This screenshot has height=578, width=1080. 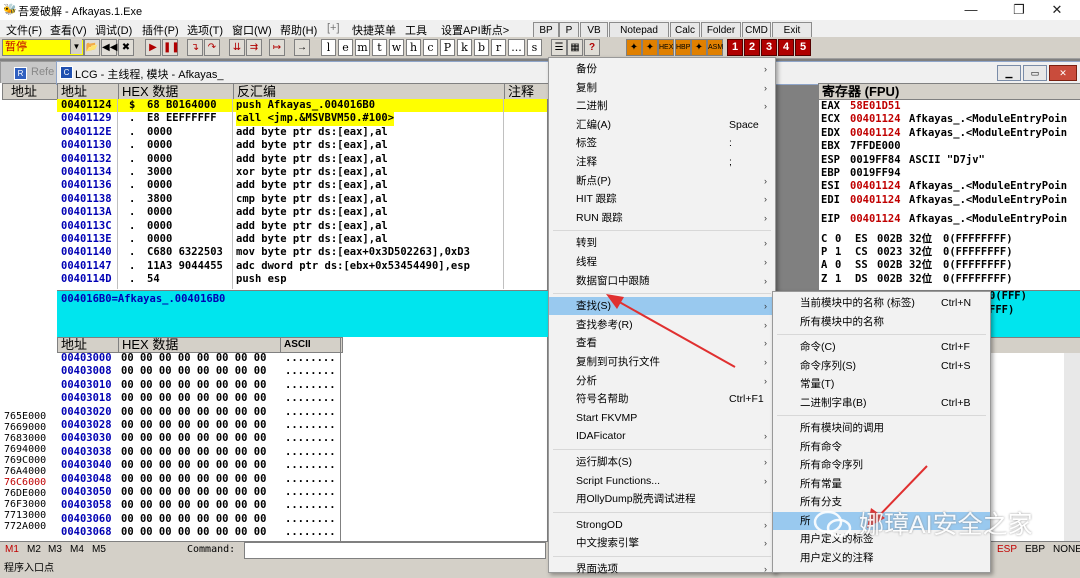 What do you see at coordinates (662, 462) in the screenshot?
I see `menu-item: 运行脚本(S) ›` at bounding box center [662, 462].